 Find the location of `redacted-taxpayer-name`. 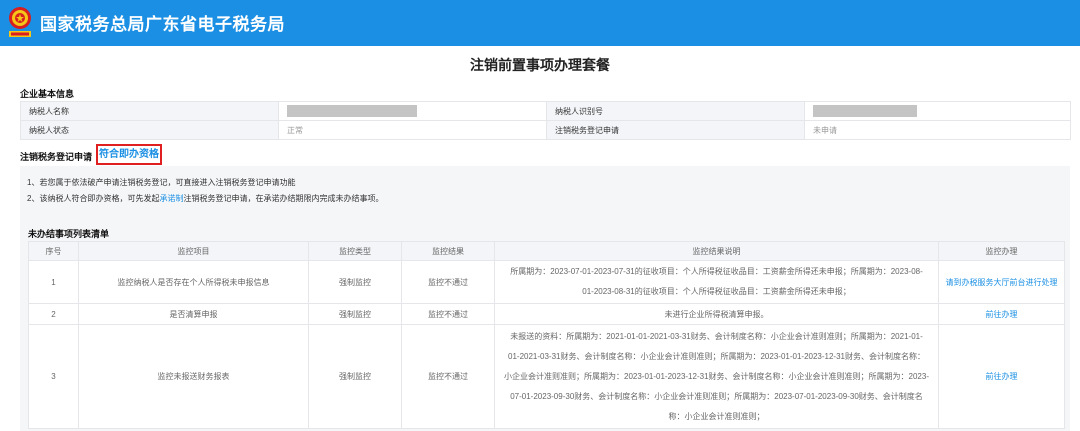

redacted-taxpayer-name is located at coordinates (352, 111).